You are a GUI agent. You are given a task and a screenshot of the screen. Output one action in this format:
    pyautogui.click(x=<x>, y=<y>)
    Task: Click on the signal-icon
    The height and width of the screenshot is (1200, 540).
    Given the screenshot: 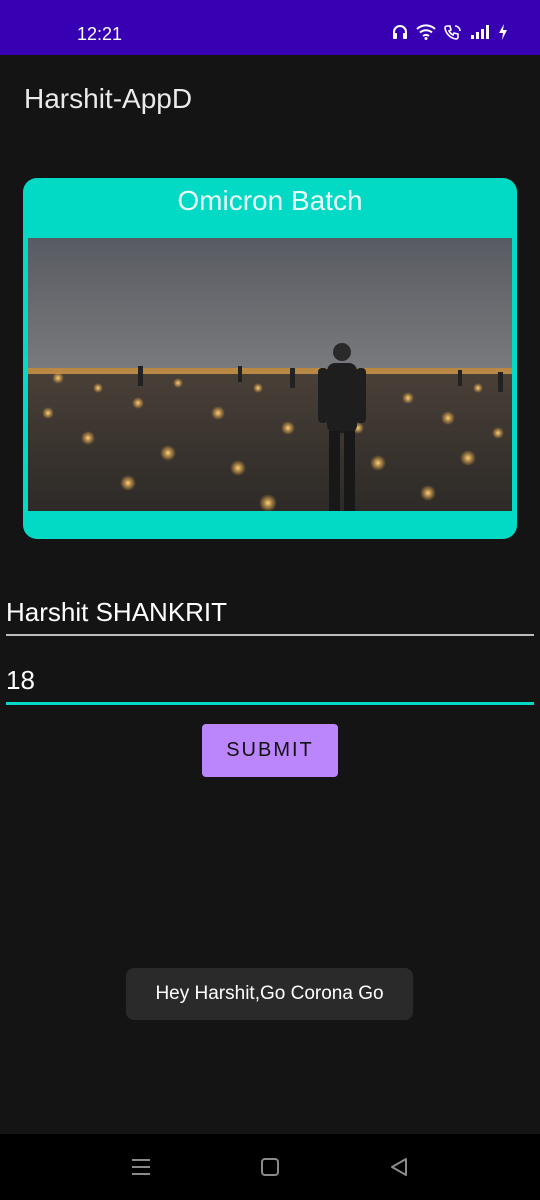 What is the action you would take?
    pyautogui.click(x=480, y=34)
    